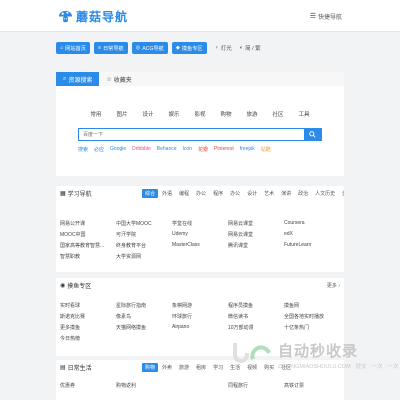 This screenshot has width=400, height=400. Describe the element at coordinates (252, 193) in the screenshot. I see `category-tab: 设计` at that location.